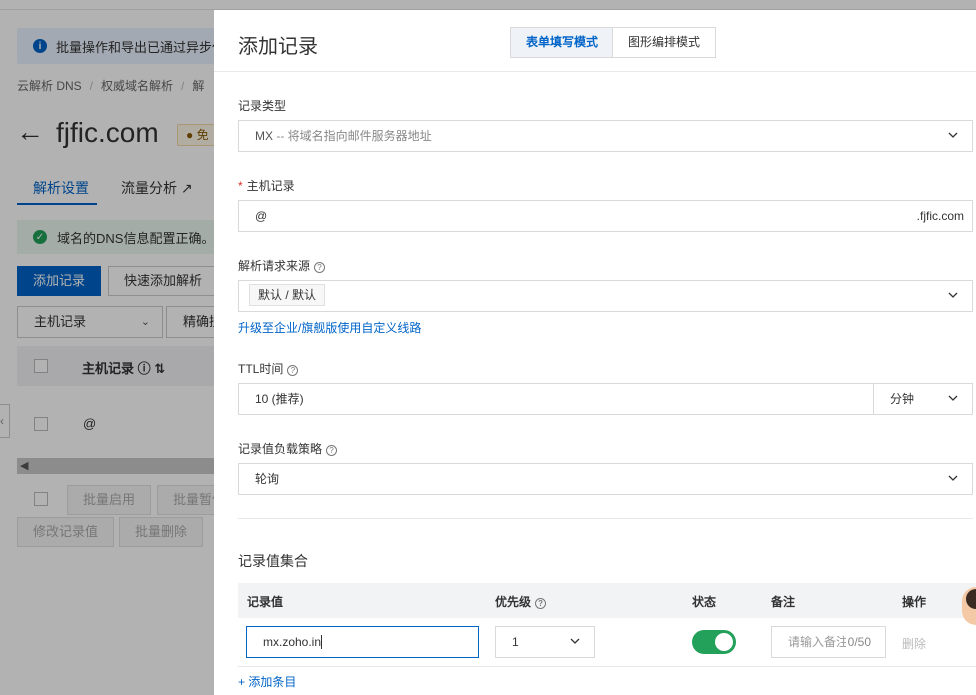  I want to click on host-record-label: * 主机记录, so click(266, 185).